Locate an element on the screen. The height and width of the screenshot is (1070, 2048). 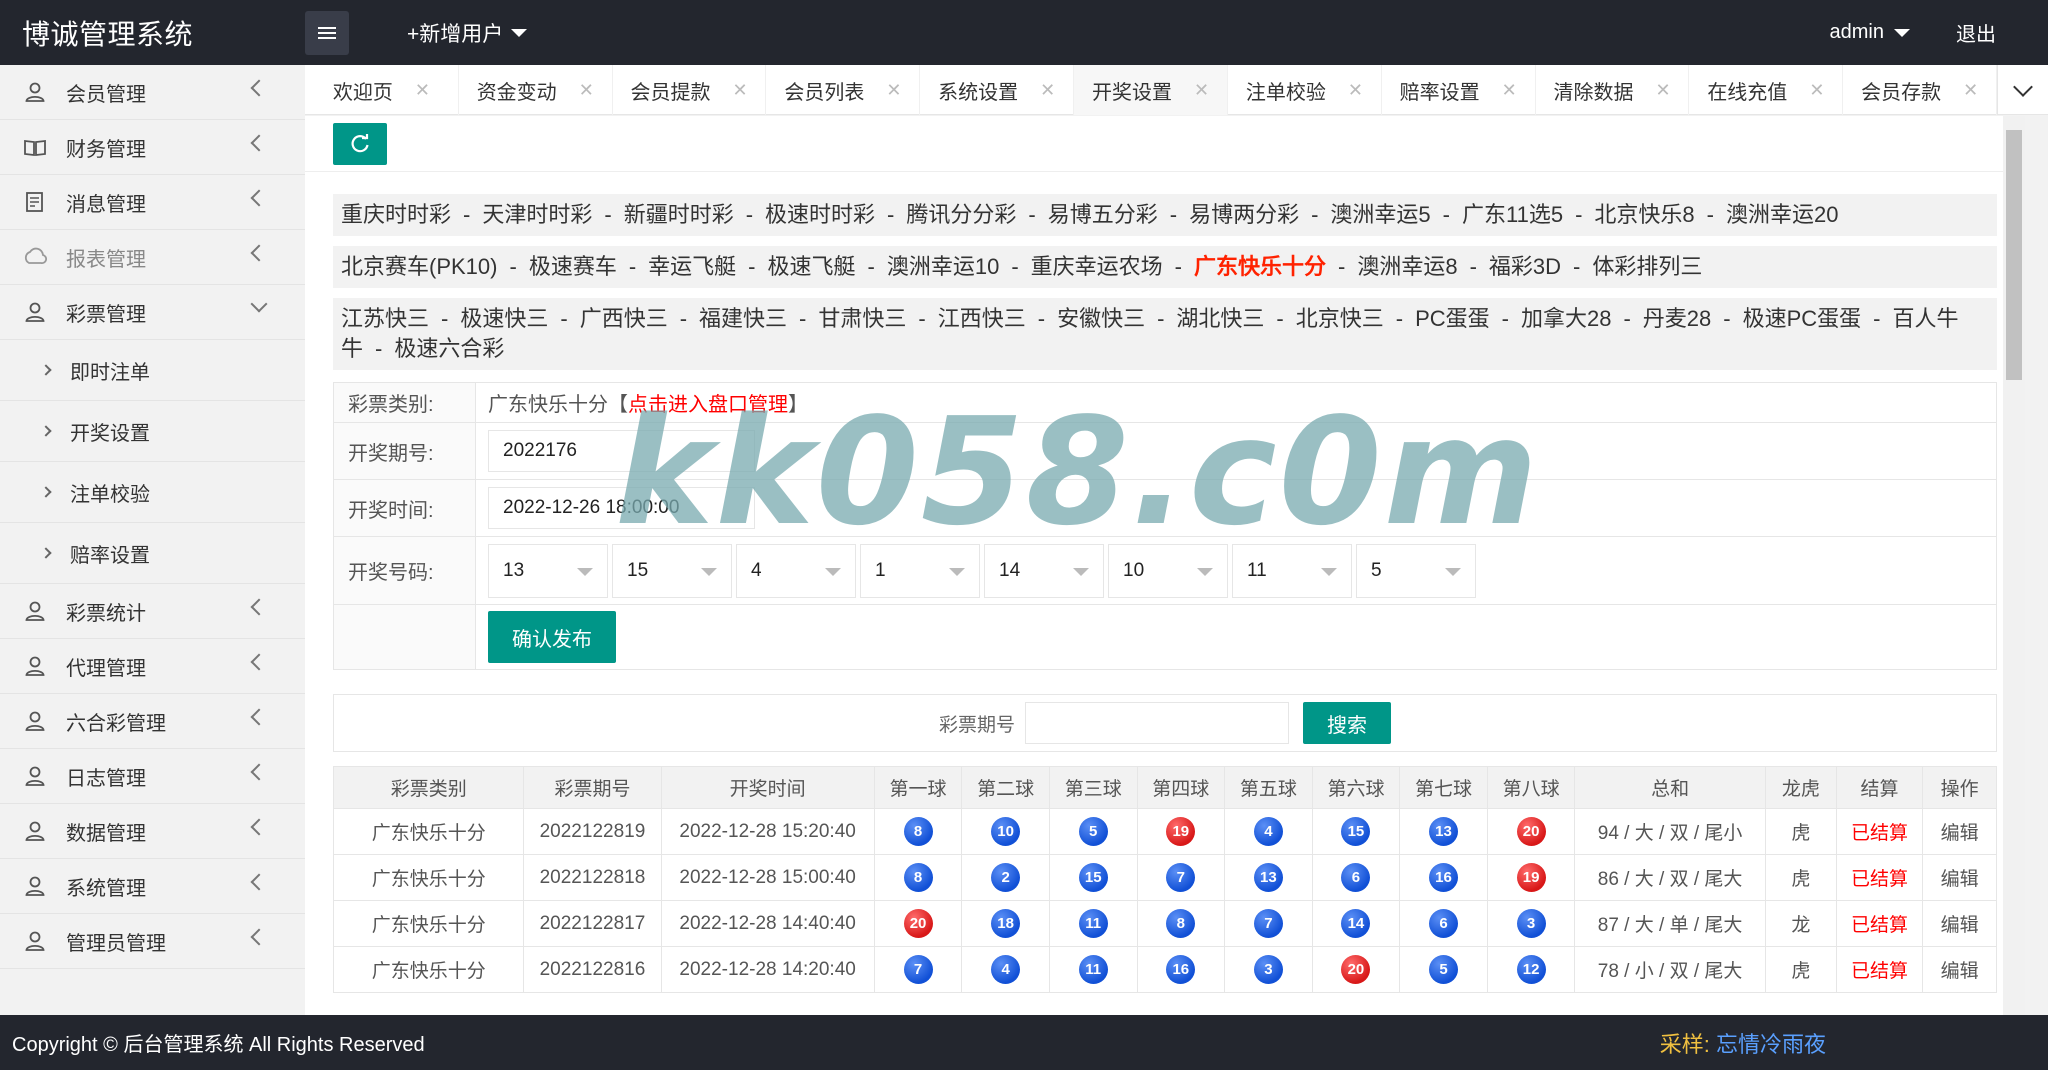
lottery-link: 极速六合彩 is located at coordinates (449, 348).